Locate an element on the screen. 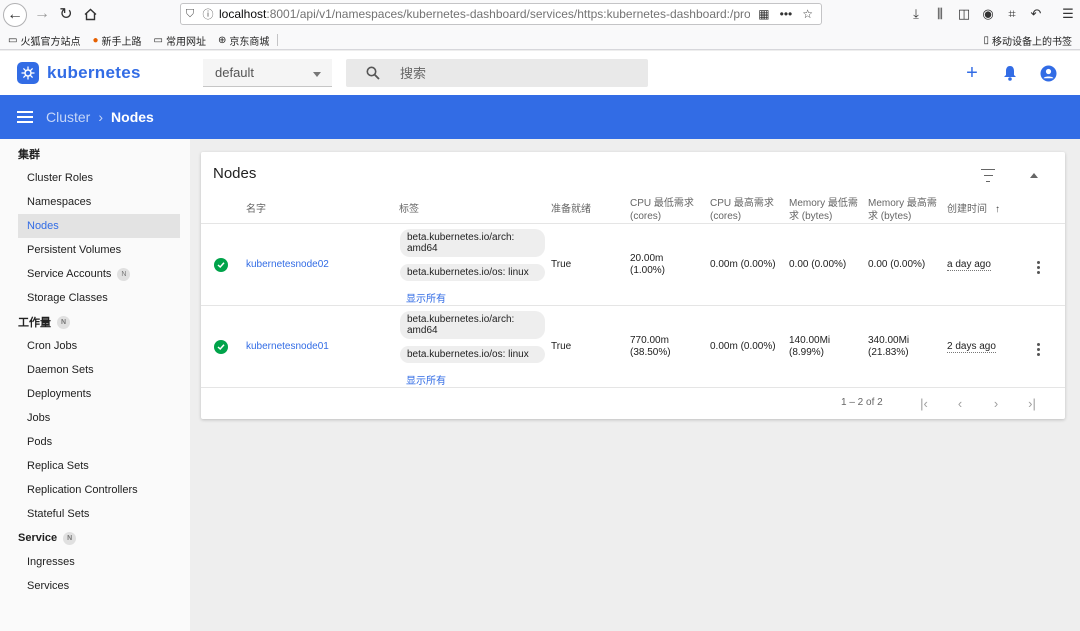 This screenshot has height=631, width=1080. search-input is located at coordinates (510, 73).